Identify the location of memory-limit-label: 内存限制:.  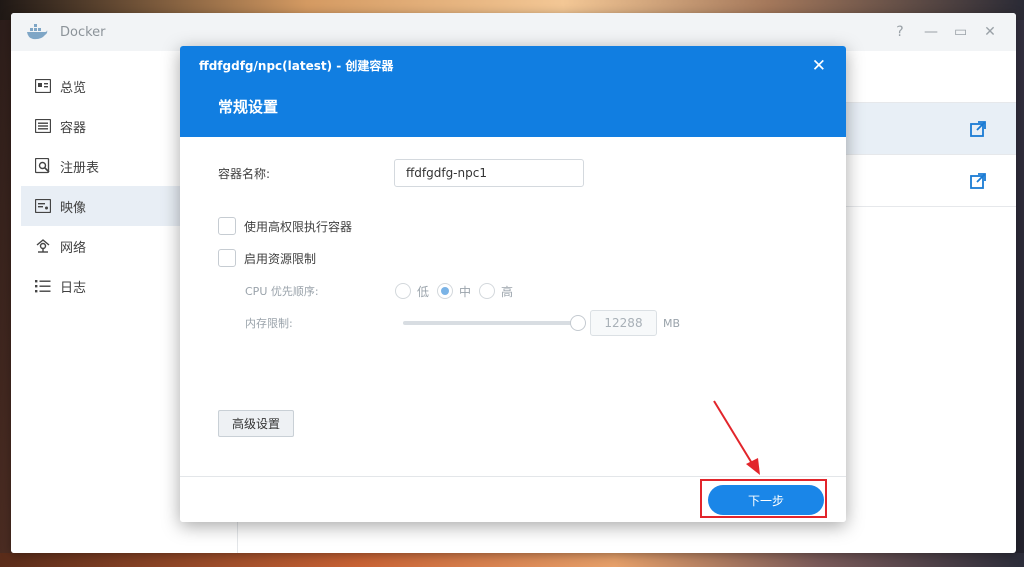
(269, 323).